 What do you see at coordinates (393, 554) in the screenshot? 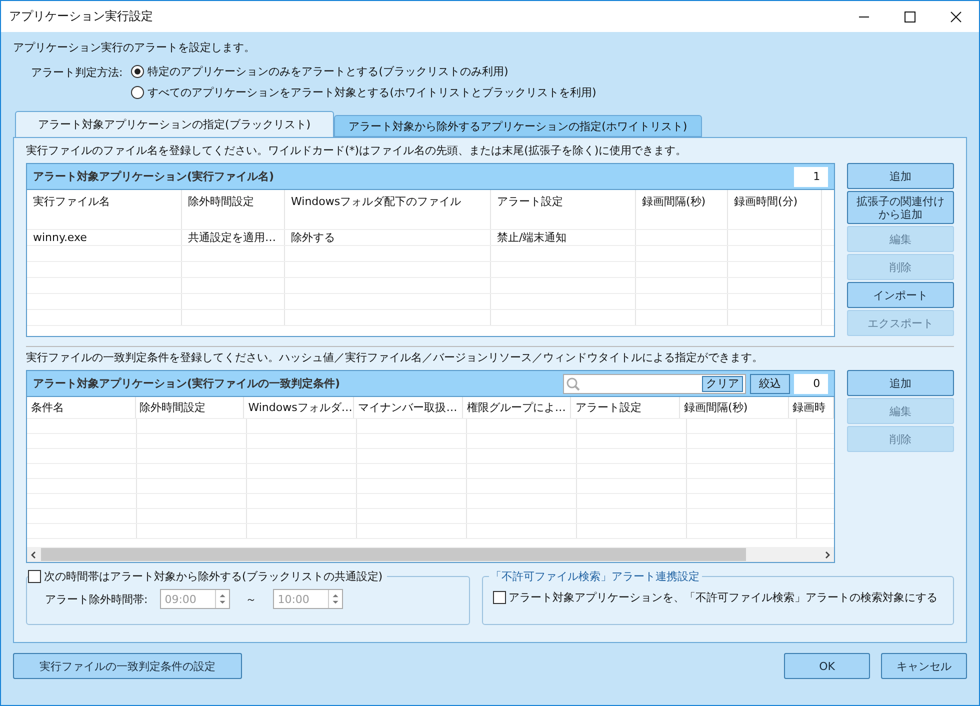
I see `scrollbar-thumb` at bounding box center [393, 554].